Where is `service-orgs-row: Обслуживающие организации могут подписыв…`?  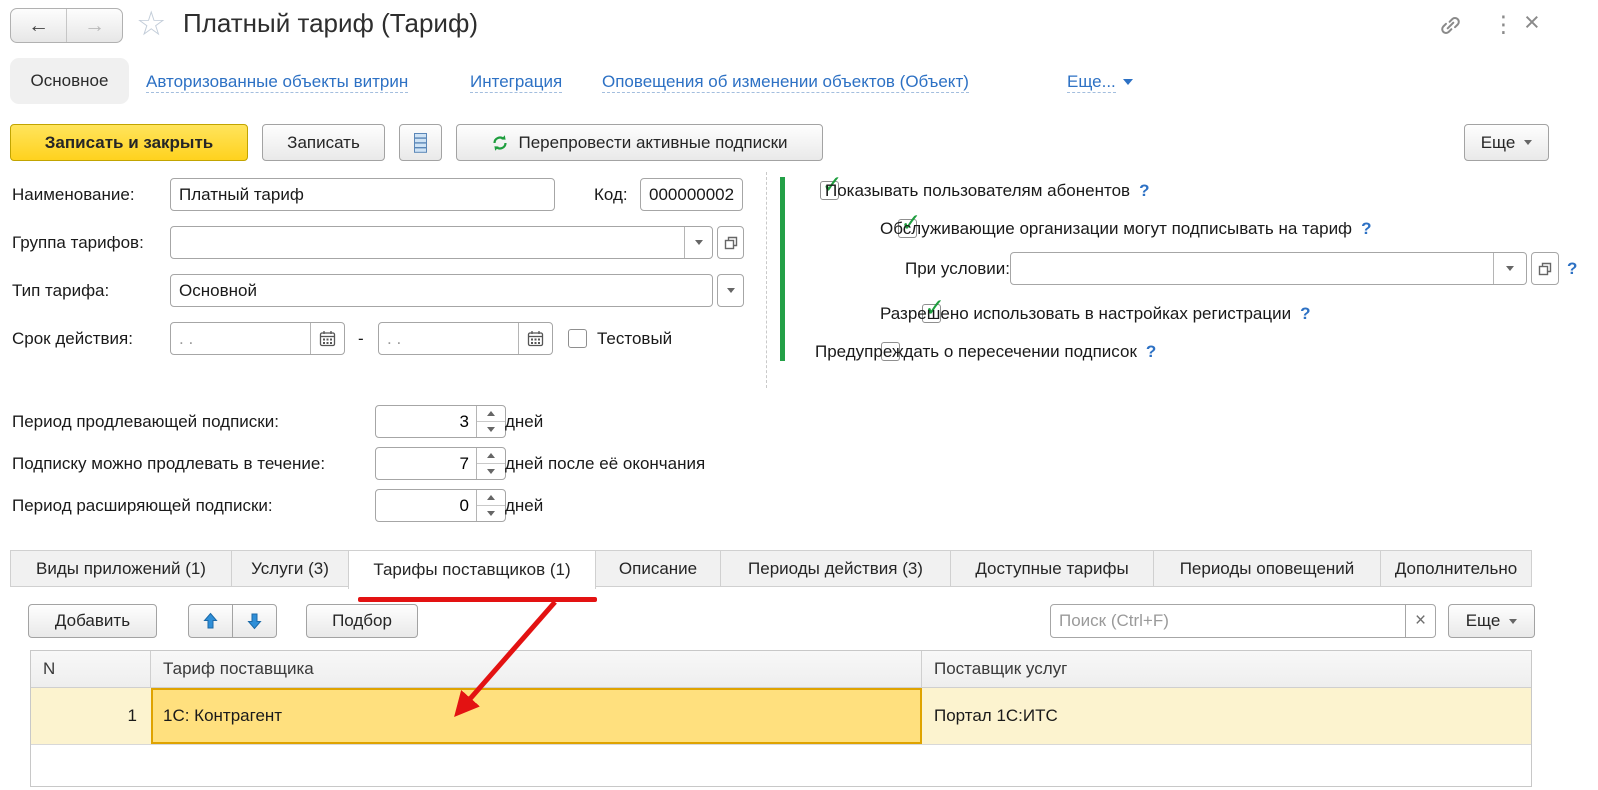 service-orgs-row: Обслуживающие организации могут подписыв… is located at coordinates (1125, 228).